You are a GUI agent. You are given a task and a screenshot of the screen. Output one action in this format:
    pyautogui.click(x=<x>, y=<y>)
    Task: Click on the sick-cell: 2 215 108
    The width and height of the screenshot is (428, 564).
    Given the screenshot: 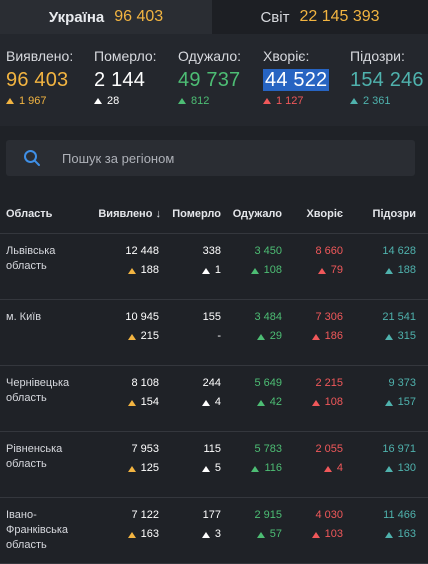 What is the action you would take?
    pyautogui.click(x=327, y=393)
    